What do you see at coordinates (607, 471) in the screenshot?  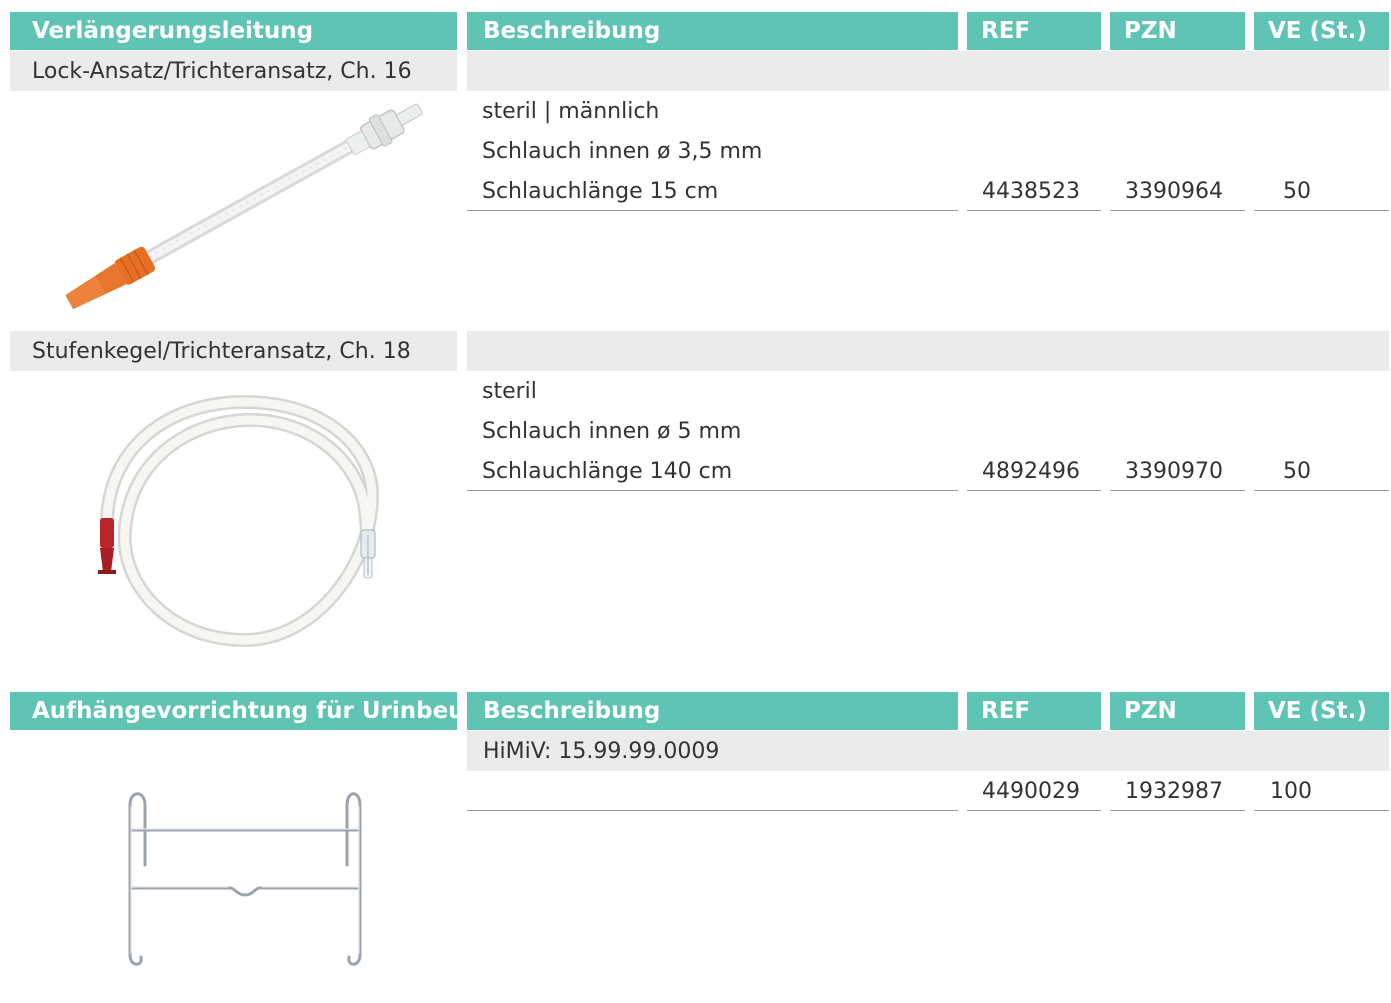 I see `product2-desc-line3: Schlauchlänge 140 cm` at bounding box center [607, 471].